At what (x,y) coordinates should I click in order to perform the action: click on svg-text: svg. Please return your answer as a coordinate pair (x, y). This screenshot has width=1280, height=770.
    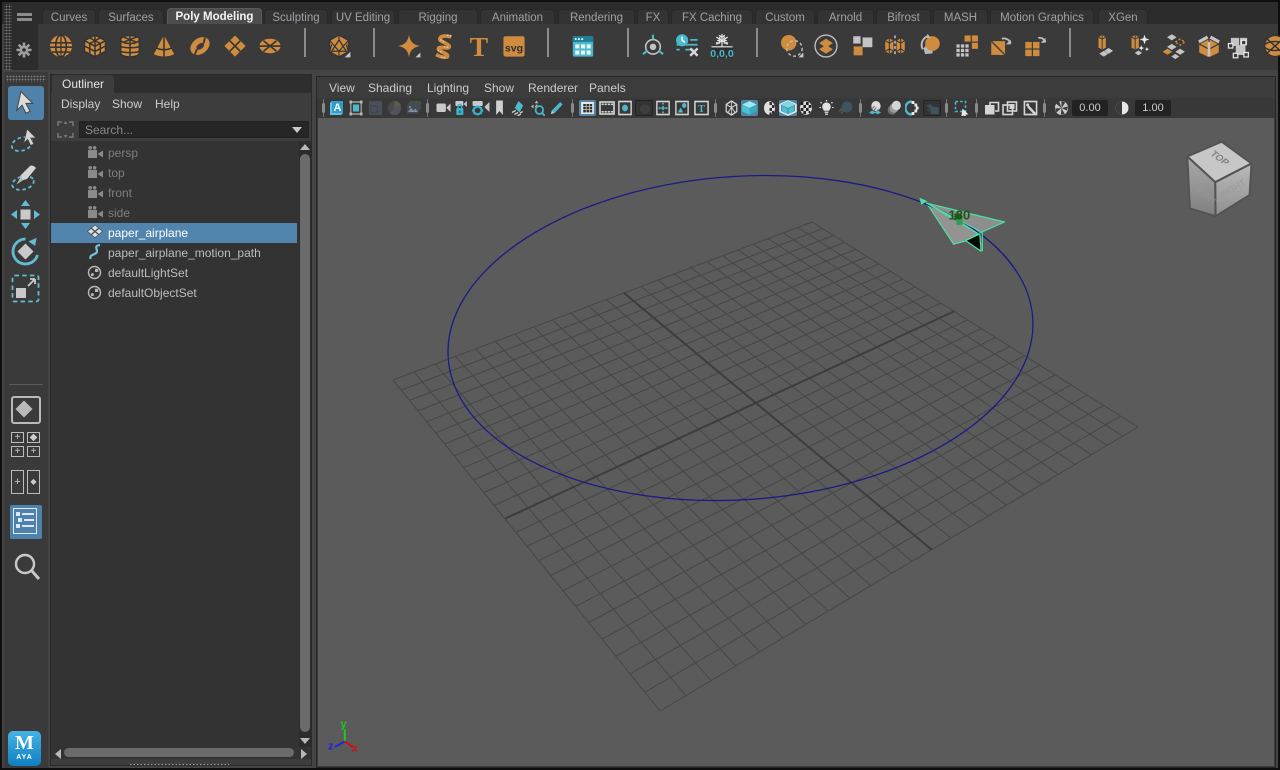
    Looking at the image, I should click on (514, 48).